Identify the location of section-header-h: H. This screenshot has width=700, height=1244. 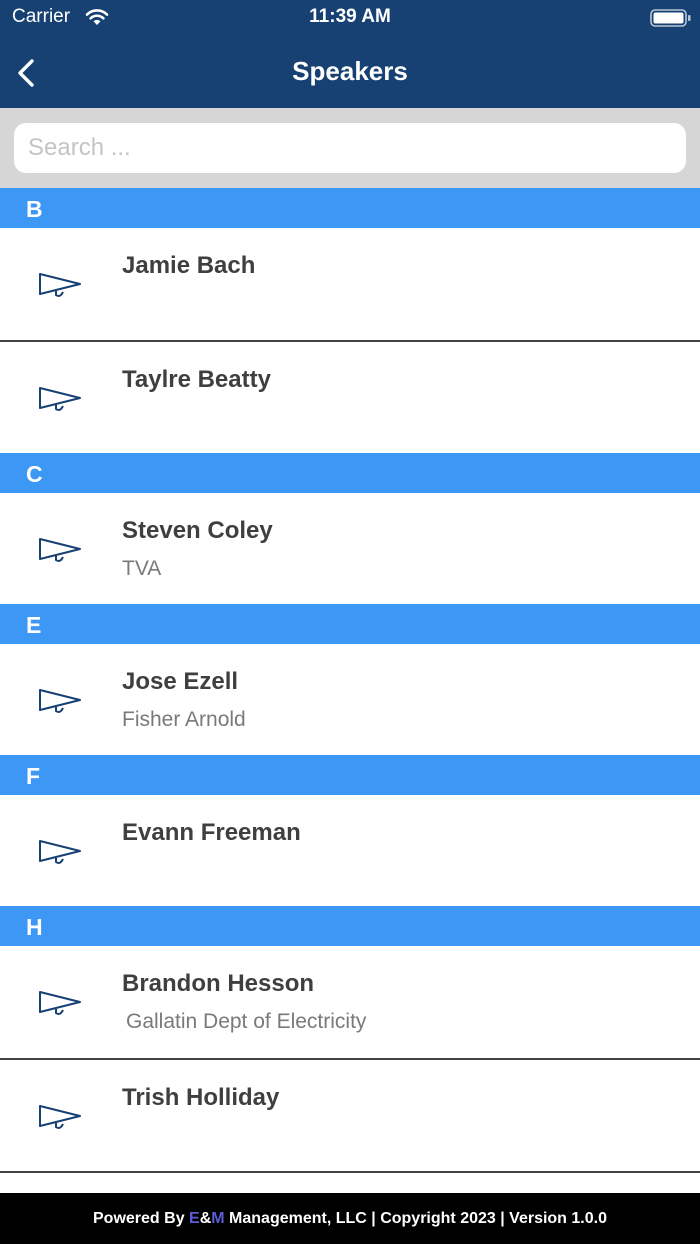
(350, 926).